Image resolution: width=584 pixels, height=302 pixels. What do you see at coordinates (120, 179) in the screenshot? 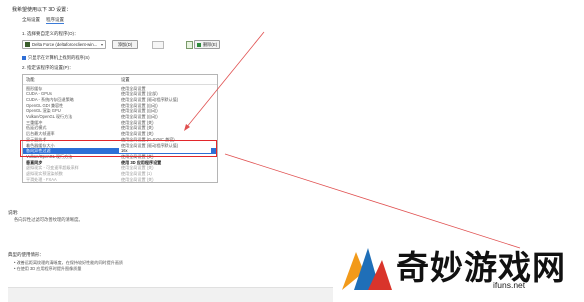
I see `table-row: 平滑处理 - FXAA 使用全局设置 (关)` at bounding box center [120, 179].